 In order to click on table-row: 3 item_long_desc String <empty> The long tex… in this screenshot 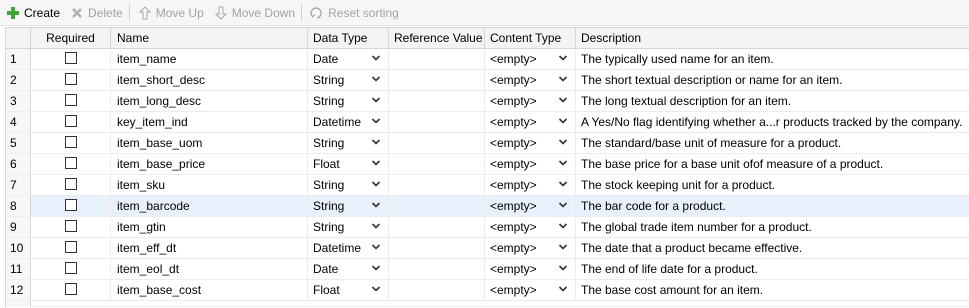, I will do `click(487, 101)`.